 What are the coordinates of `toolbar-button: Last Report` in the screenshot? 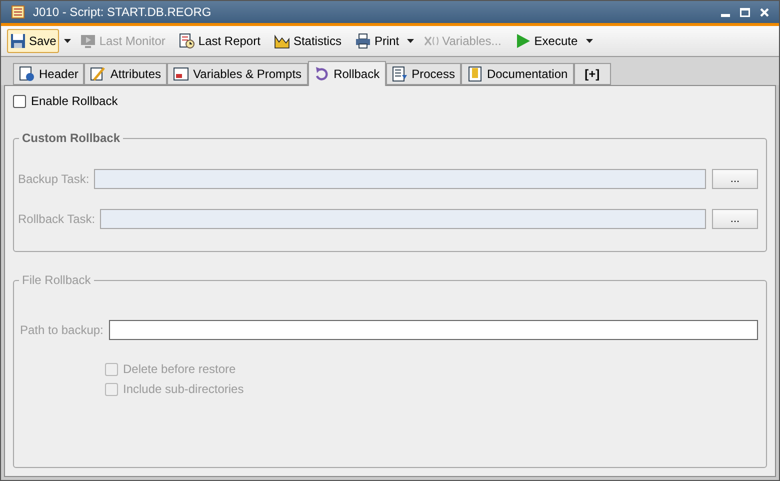 It's located at (220, 41).